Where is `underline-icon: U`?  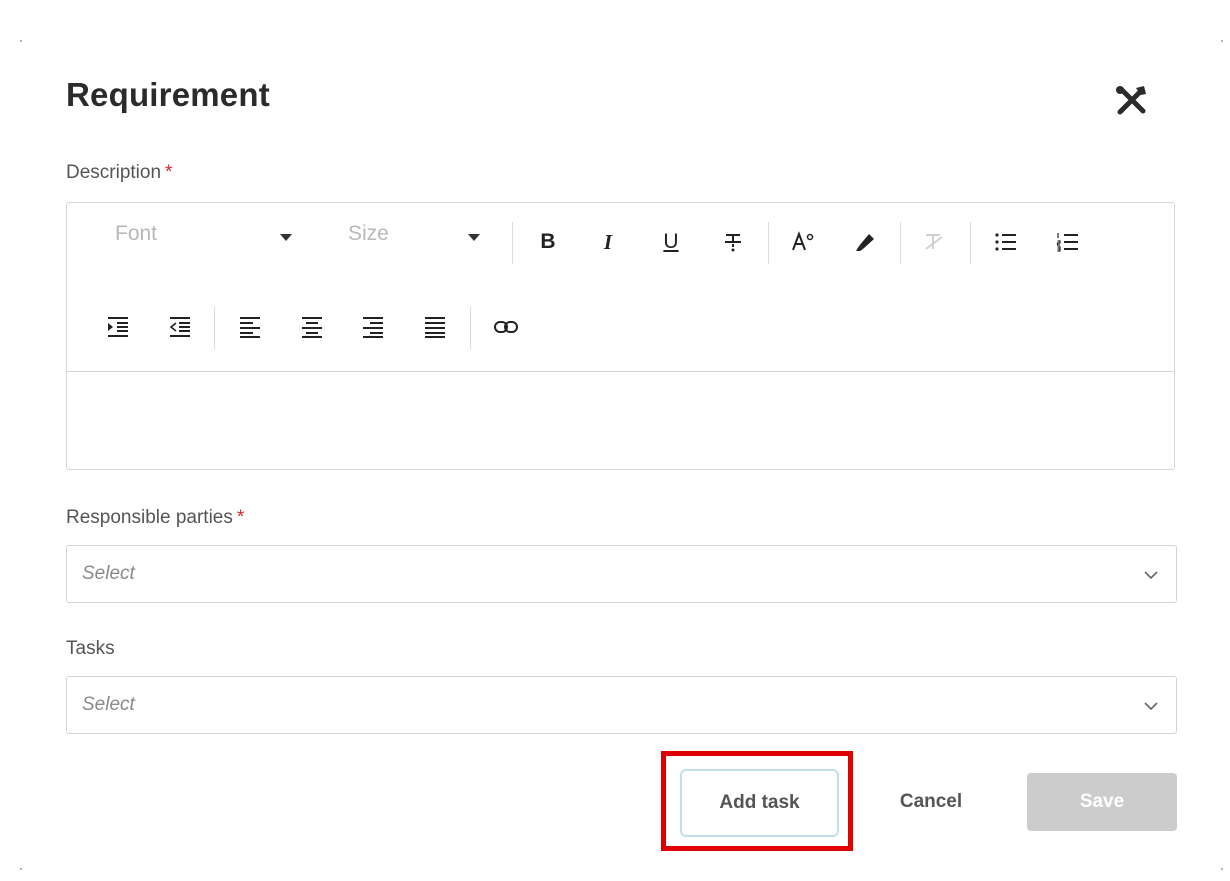 underline-icon: U is located at coordinates (671, 241).